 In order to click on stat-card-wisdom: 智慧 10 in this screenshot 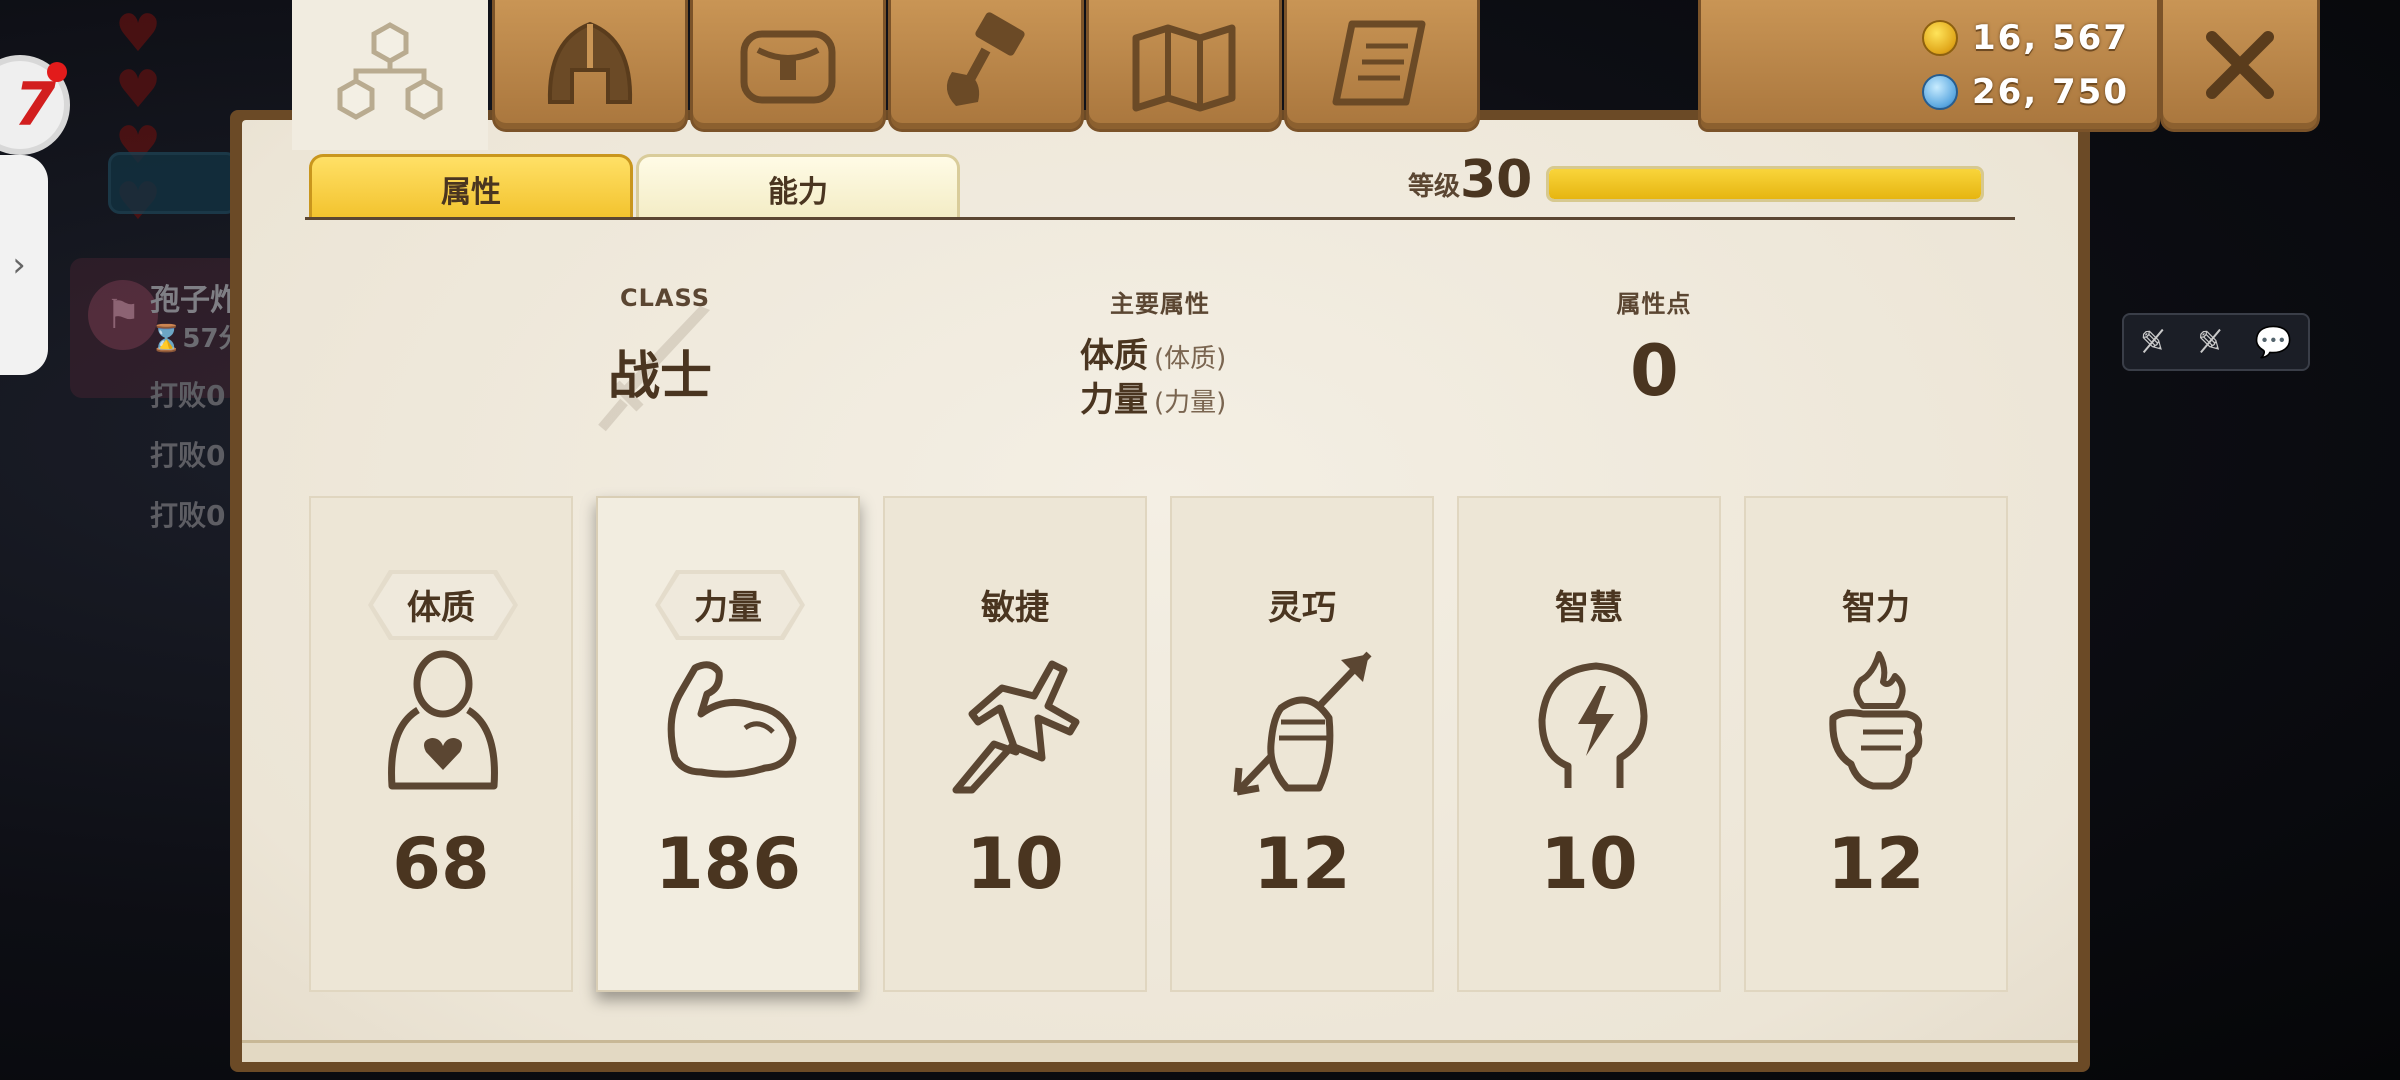, I will do `click(1589, 744)`.